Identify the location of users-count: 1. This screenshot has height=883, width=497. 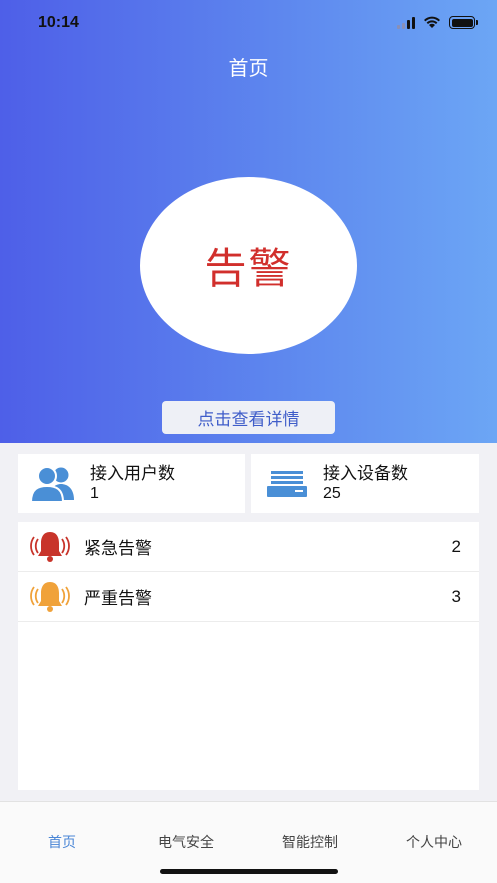
(94, 493).